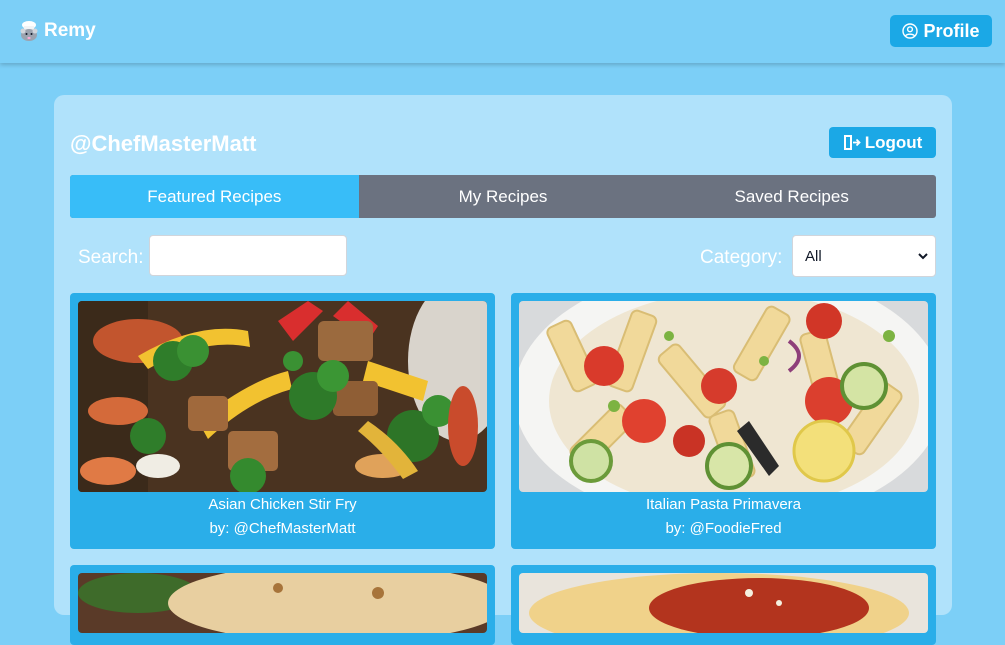 This screenshot has width=1005, height=645. Describe the element at coordinates (111, 257) in the screenshot. I see `search-label: Search:` at that location.